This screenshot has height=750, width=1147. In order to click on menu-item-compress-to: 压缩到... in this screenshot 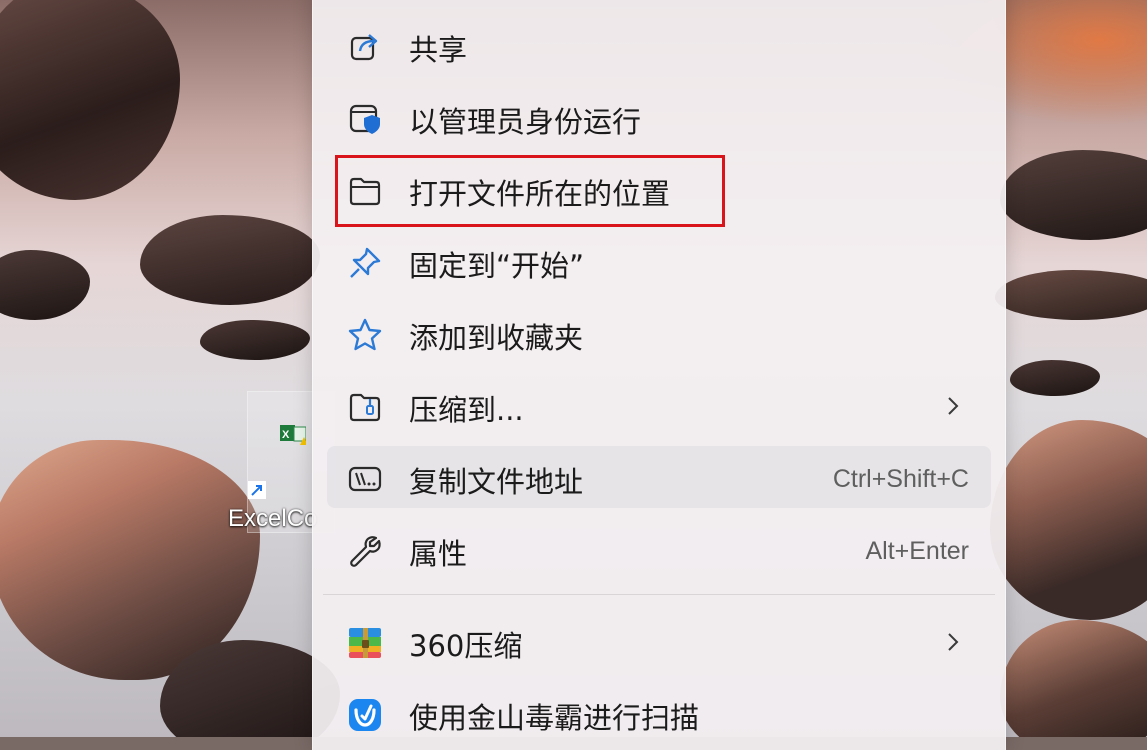, I will do `click(659, 405)`.